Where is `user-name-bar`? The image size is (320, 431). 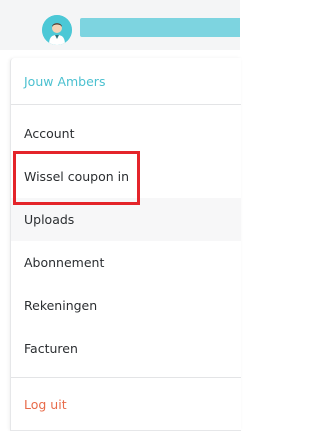
user-name-bar is located at coordinates (160, 27).